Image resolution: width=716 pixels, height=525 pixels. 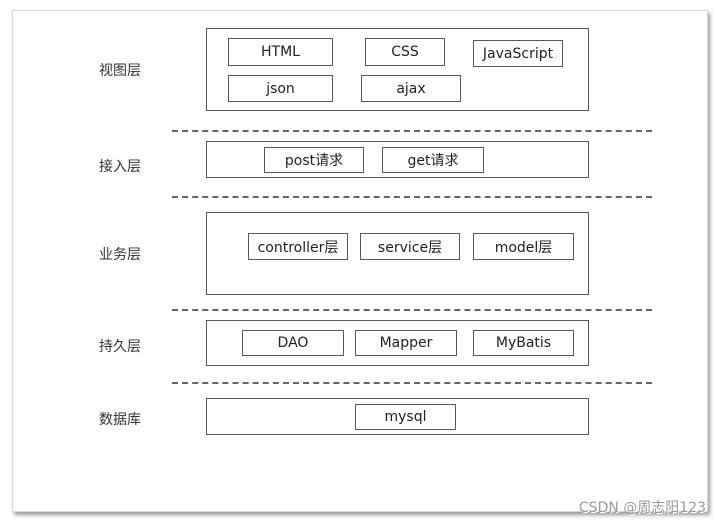 I want to click on item-model: model层, so click(x=523, y=246).